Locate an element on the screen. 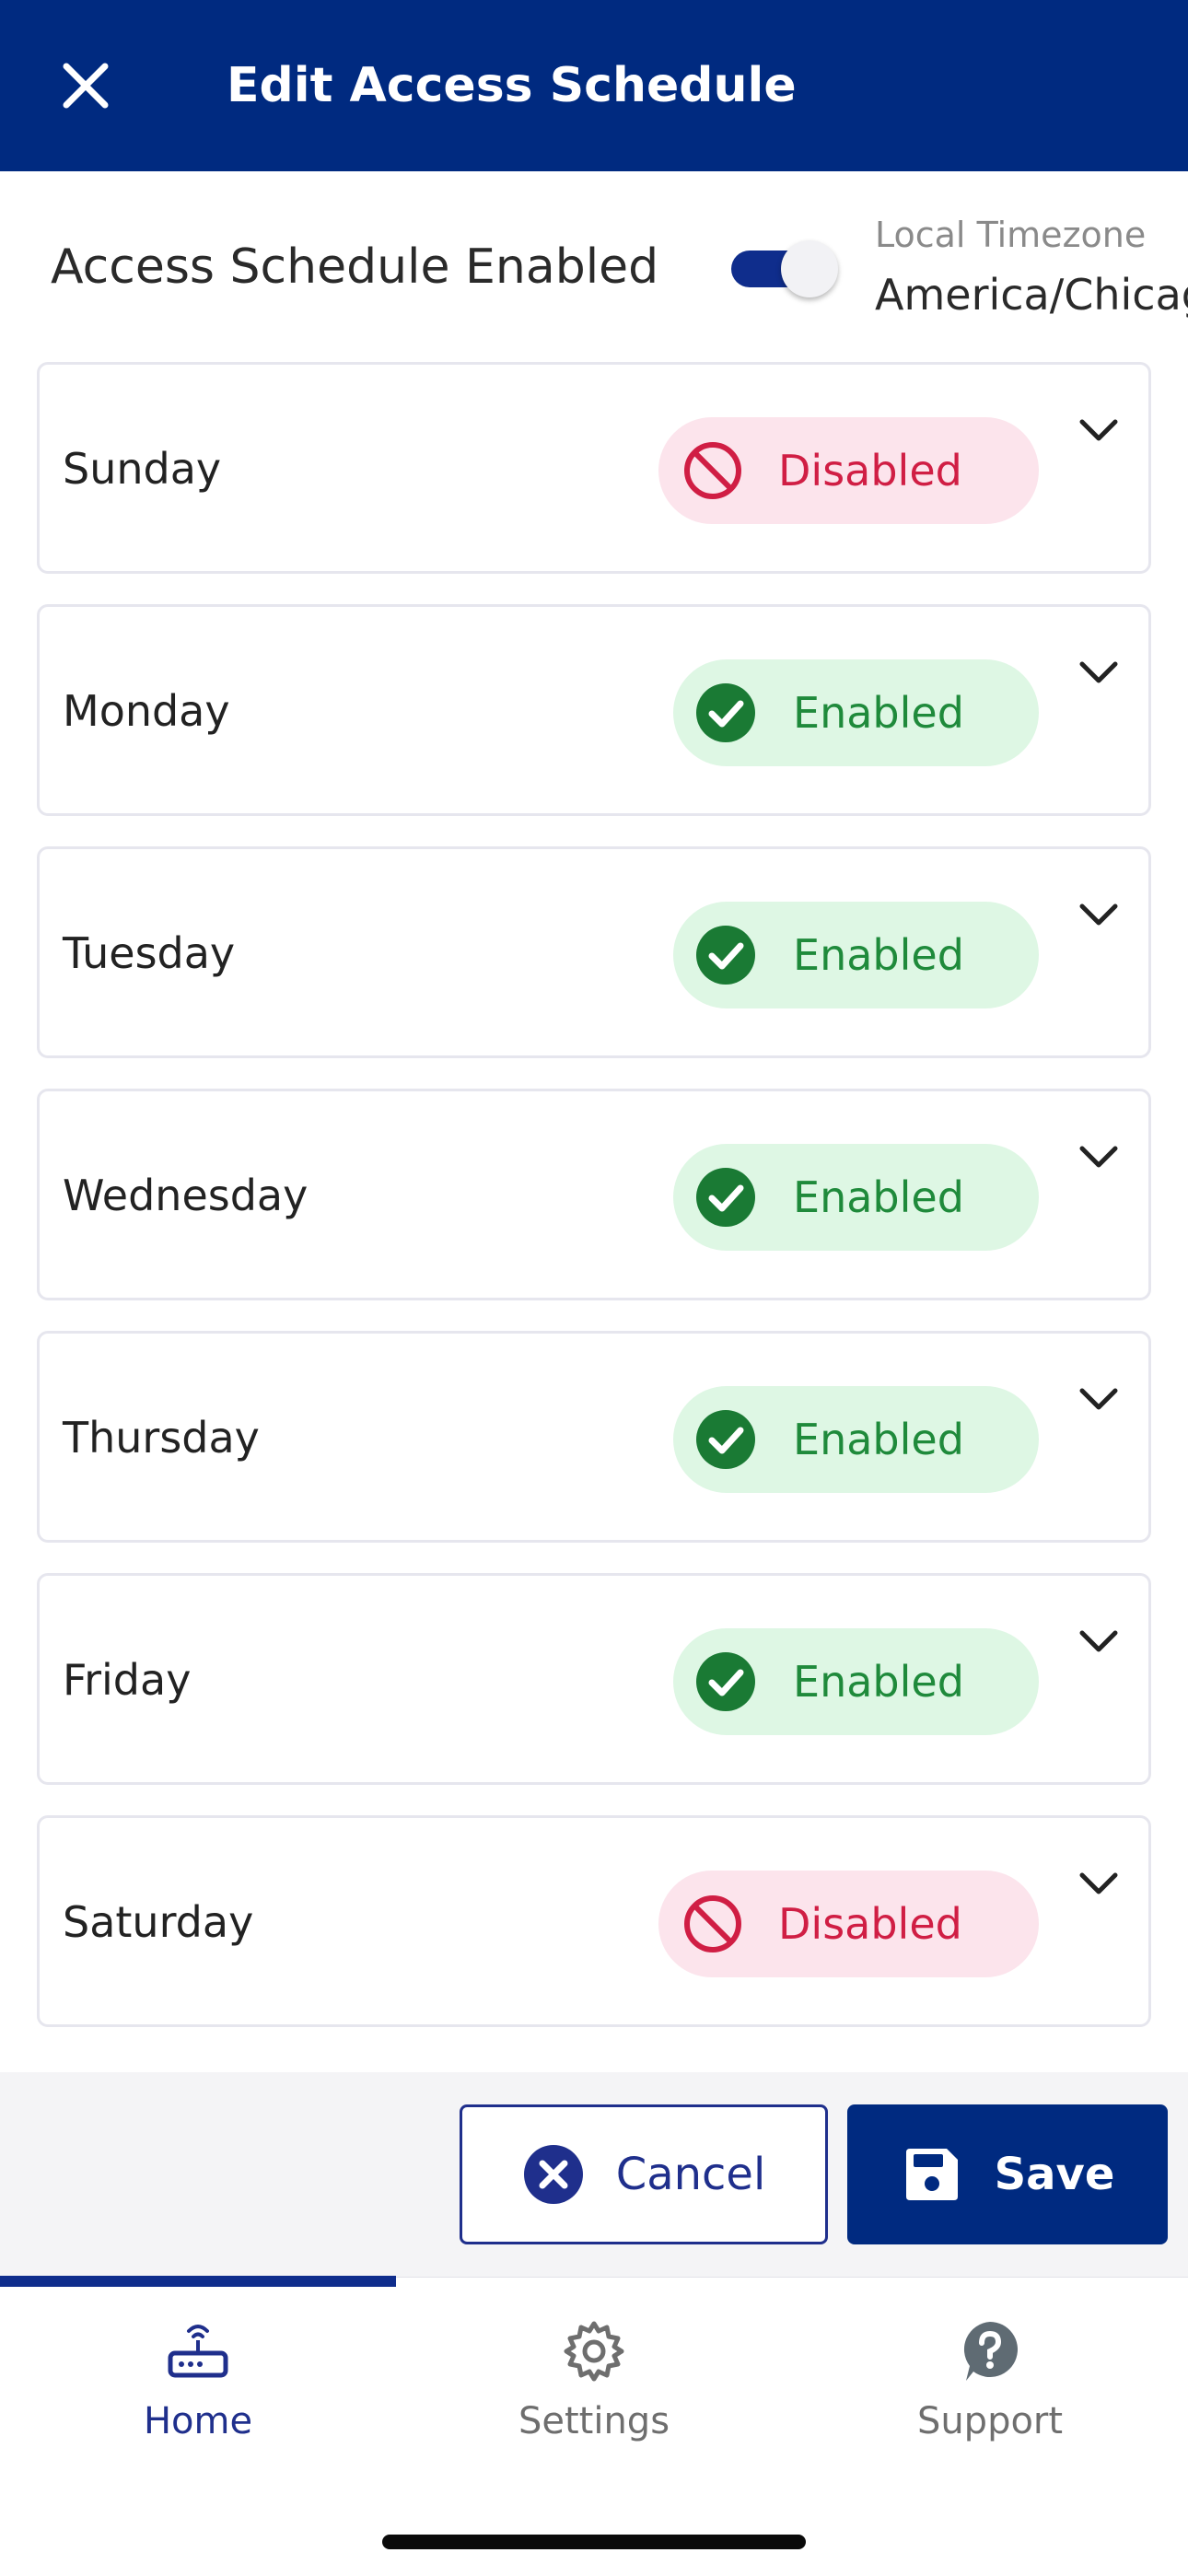 The height and width of the screenshot is (2576, 1188). day-card-monday: Monday Enabled is located at coordinates (594, 710).